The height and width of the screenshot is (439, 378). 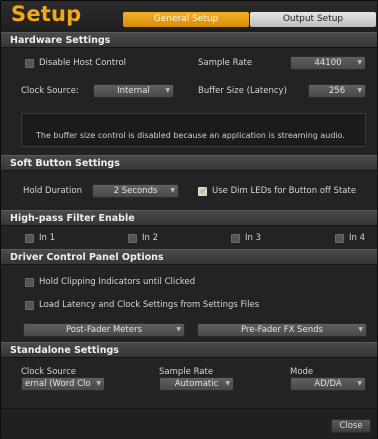 I want to click on meter-mode-value: Post-Fader Meters, so click(x=104, y=330).